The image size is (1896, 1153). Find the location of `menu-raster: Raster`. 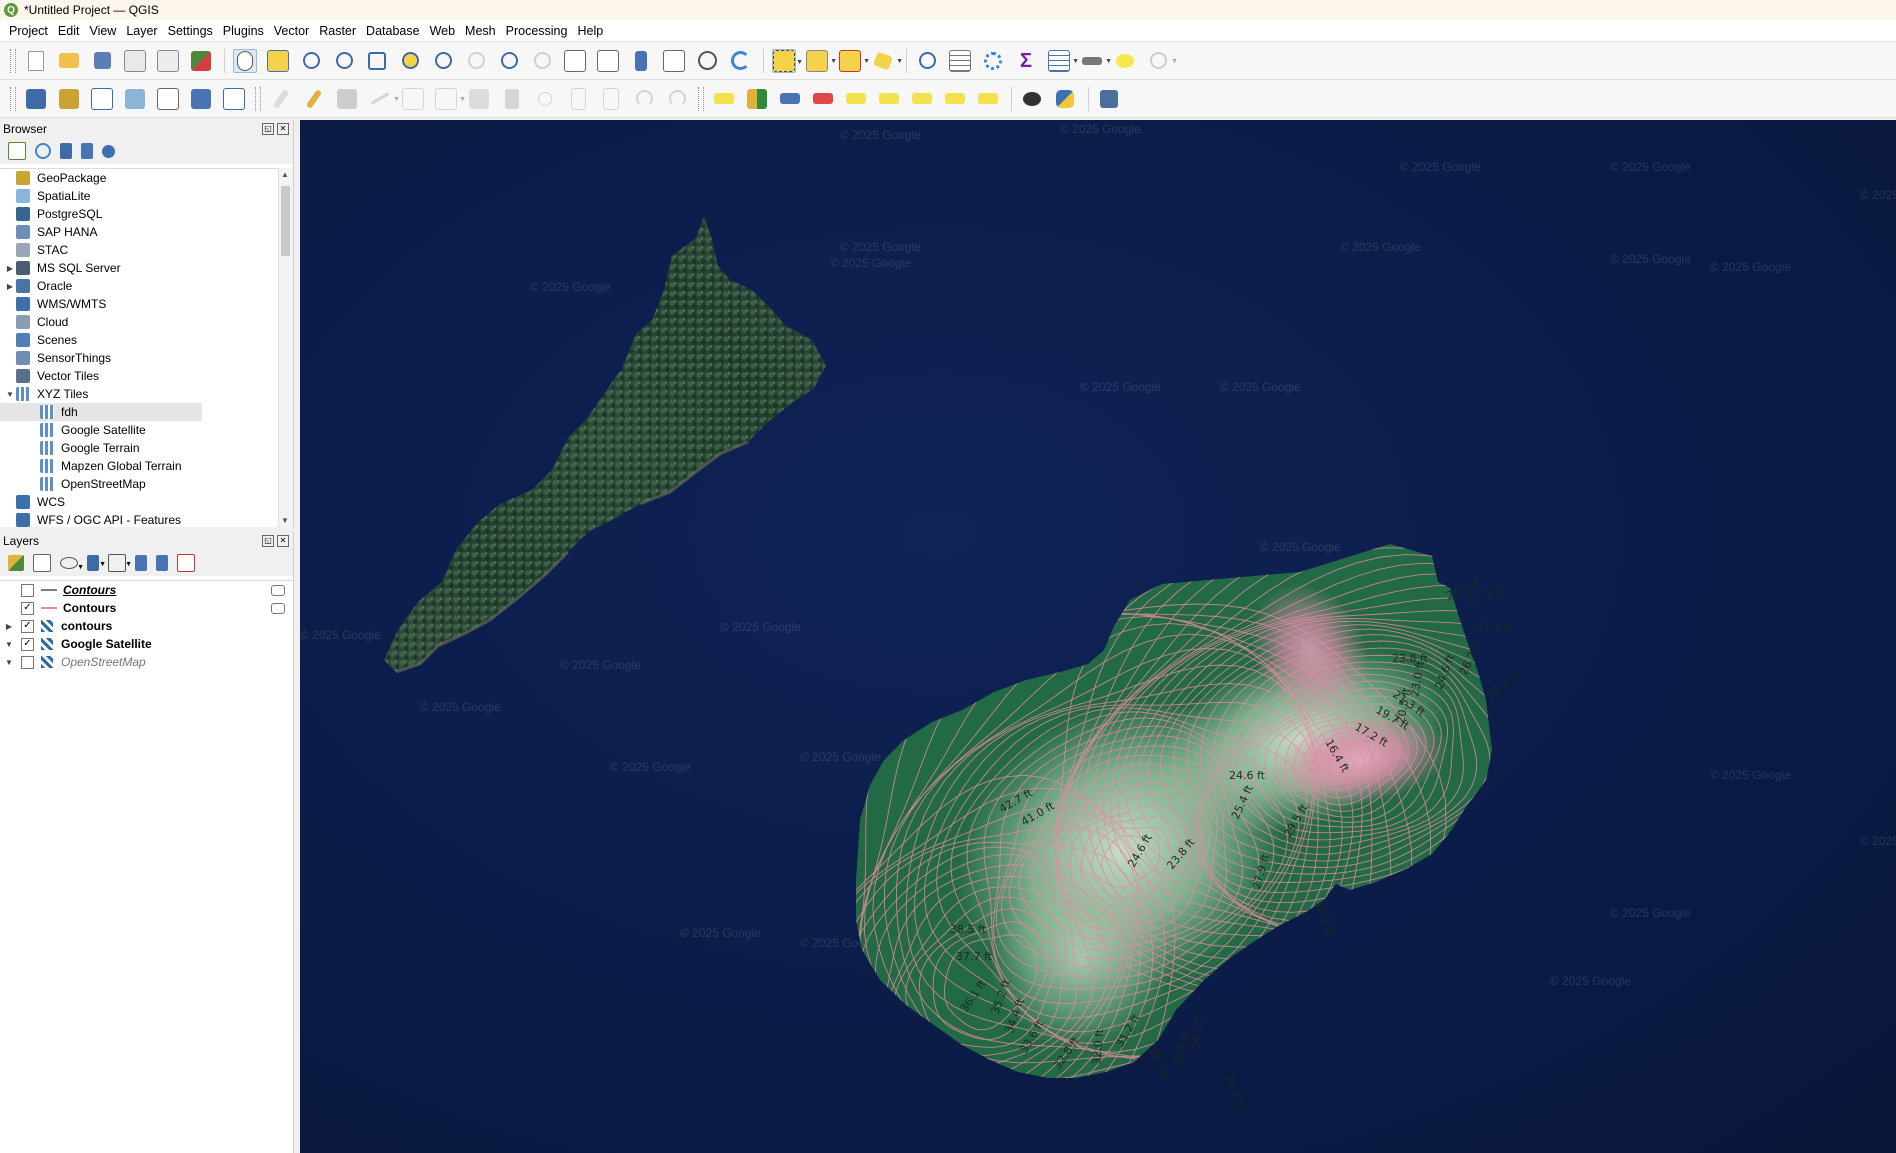

menu-raster: Raster is located at coordinates (337, 31).